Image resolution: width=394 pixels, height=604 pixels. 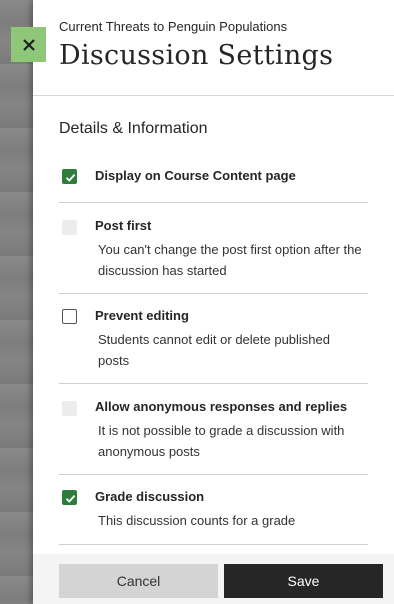 What do you see at coordinates (221, 406) in the screenshot?
I see `option-label: Allow anonymous responses and replies` at bounding box center [221, 406].